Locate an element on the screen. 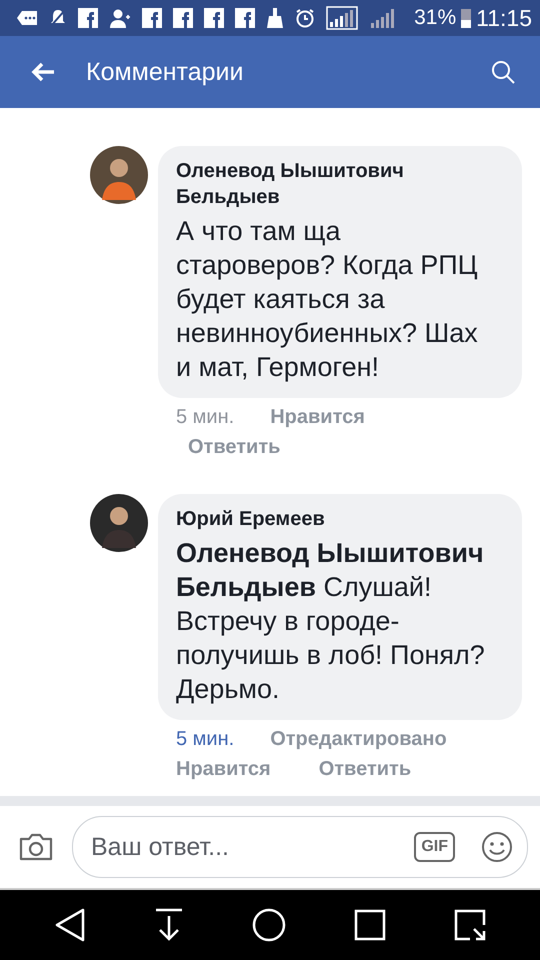 This screenshot has height=960, width=540. comment-author: Оленевод Ыышитович Бельдыев is located at coordinates (334, 184).